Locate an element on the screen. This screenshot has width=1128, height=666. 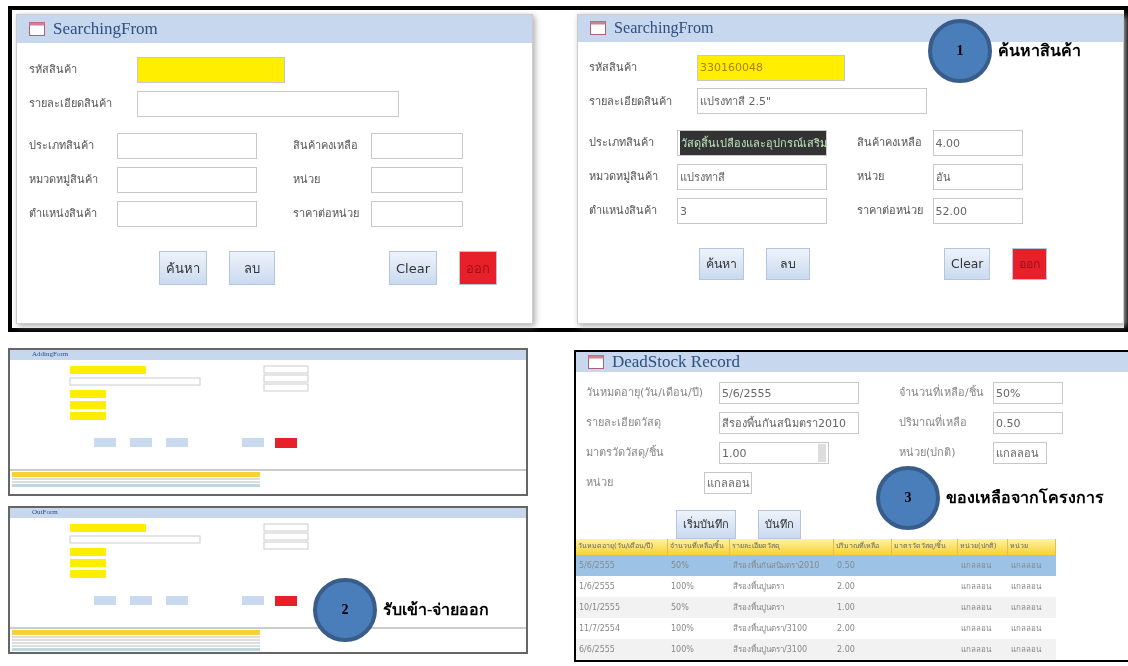
table-cell: 0.50 is located at coordinates (846, 565).